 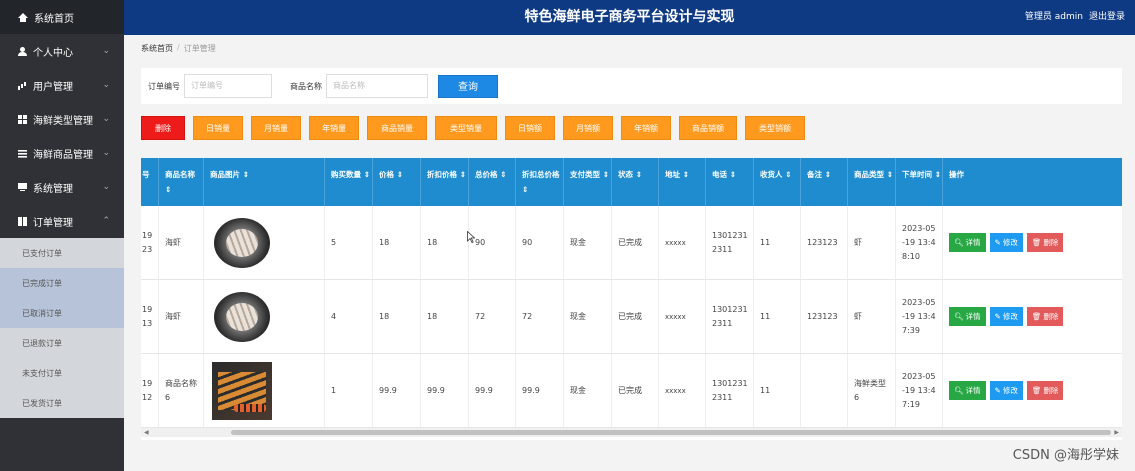 What do you see at coordinates (708, 128) in the screenshot?
I see `product-revenue-button: 商品销额` at bounding box center [708, 128].